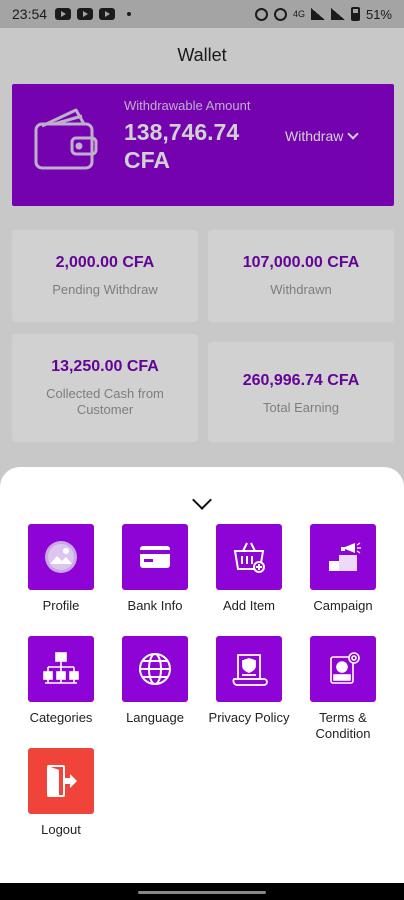 This screenshot has width=404, height=900. I want to click on menu-item-terms-condition: Terms & Condition, so click(343, 689).